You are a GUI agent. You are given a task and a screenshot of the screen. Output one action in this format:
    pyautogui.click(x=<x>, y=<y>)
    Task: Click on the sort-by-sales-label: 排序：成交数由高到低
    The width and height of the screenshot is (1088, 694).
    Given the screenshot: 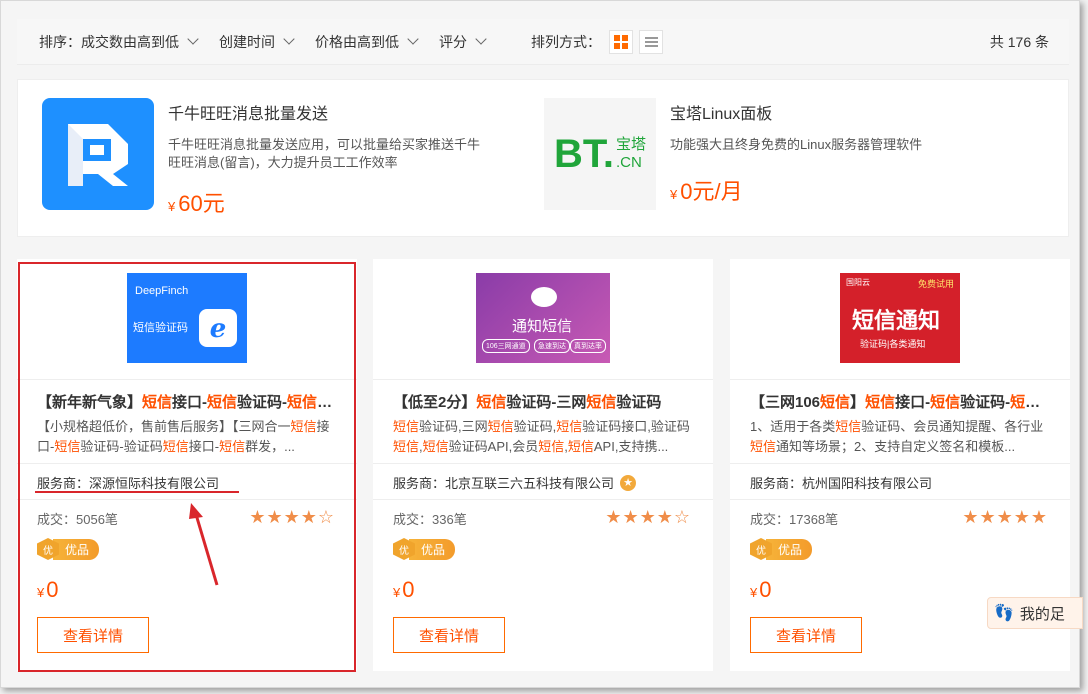 What is the action you would take?
    pyautogui.click(x=109, y=41)
    